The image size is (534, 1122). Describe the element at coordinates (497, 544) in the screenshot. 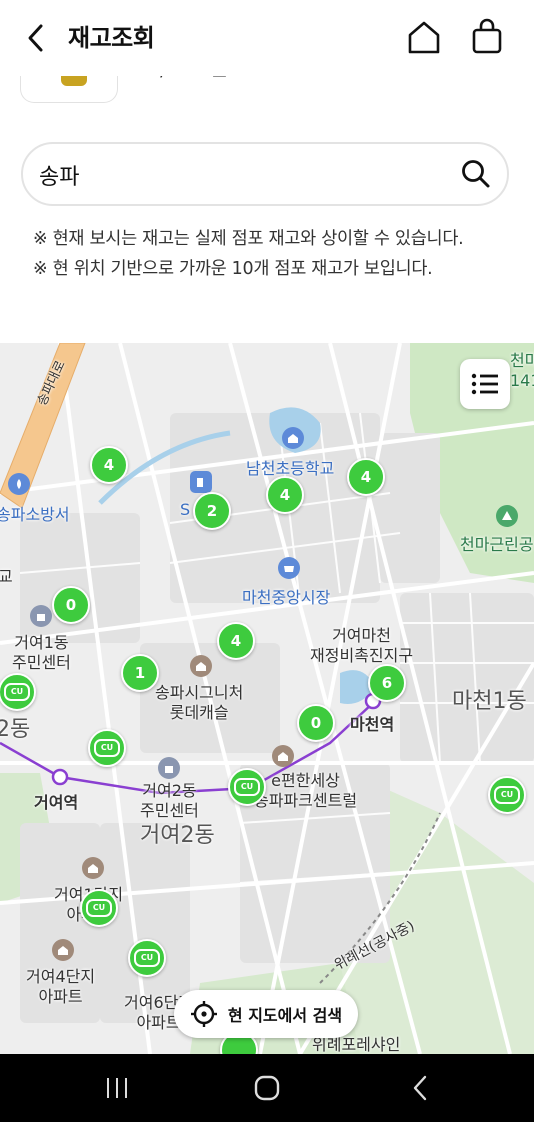

I see `park-label: 천마근린공원` at that location.